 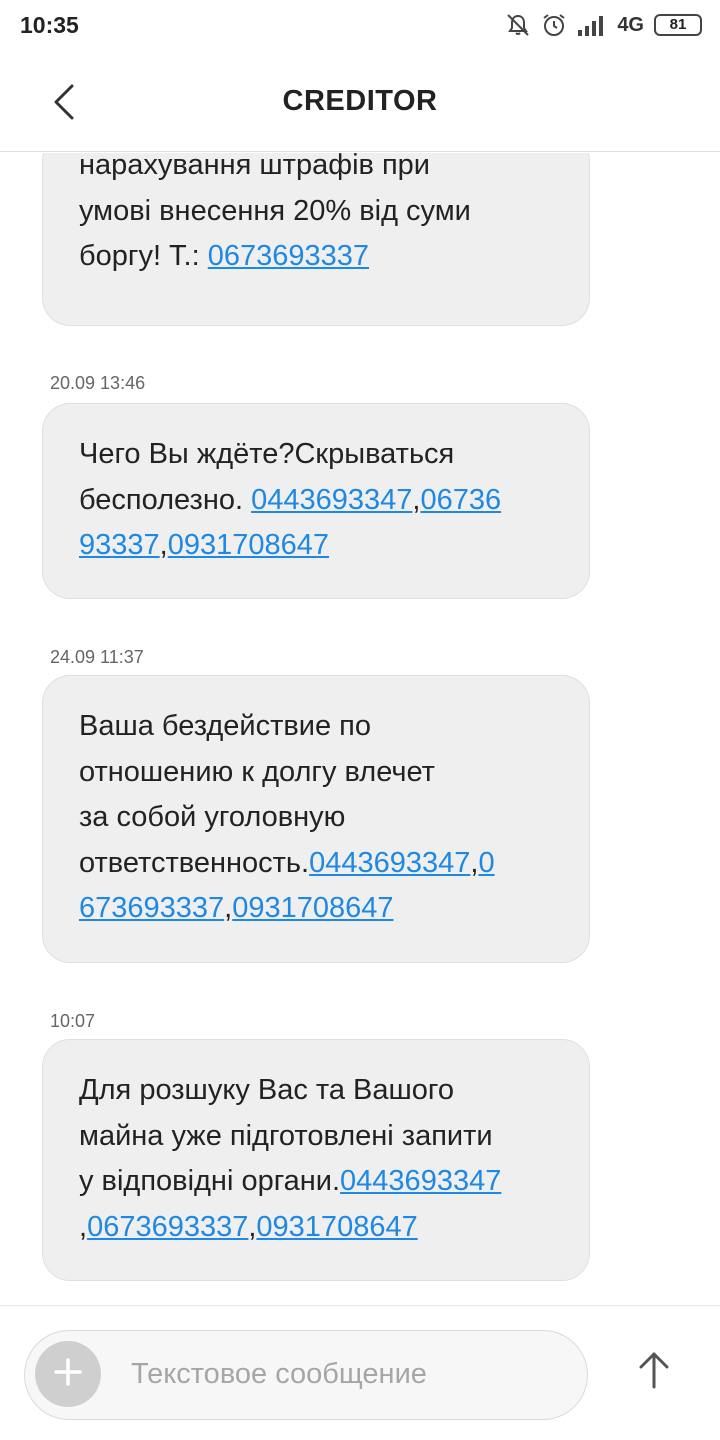 What do you see at coordinates (554, 25) in the screenshot?
I see `alarm-icon` at bounding box center [554, 25].